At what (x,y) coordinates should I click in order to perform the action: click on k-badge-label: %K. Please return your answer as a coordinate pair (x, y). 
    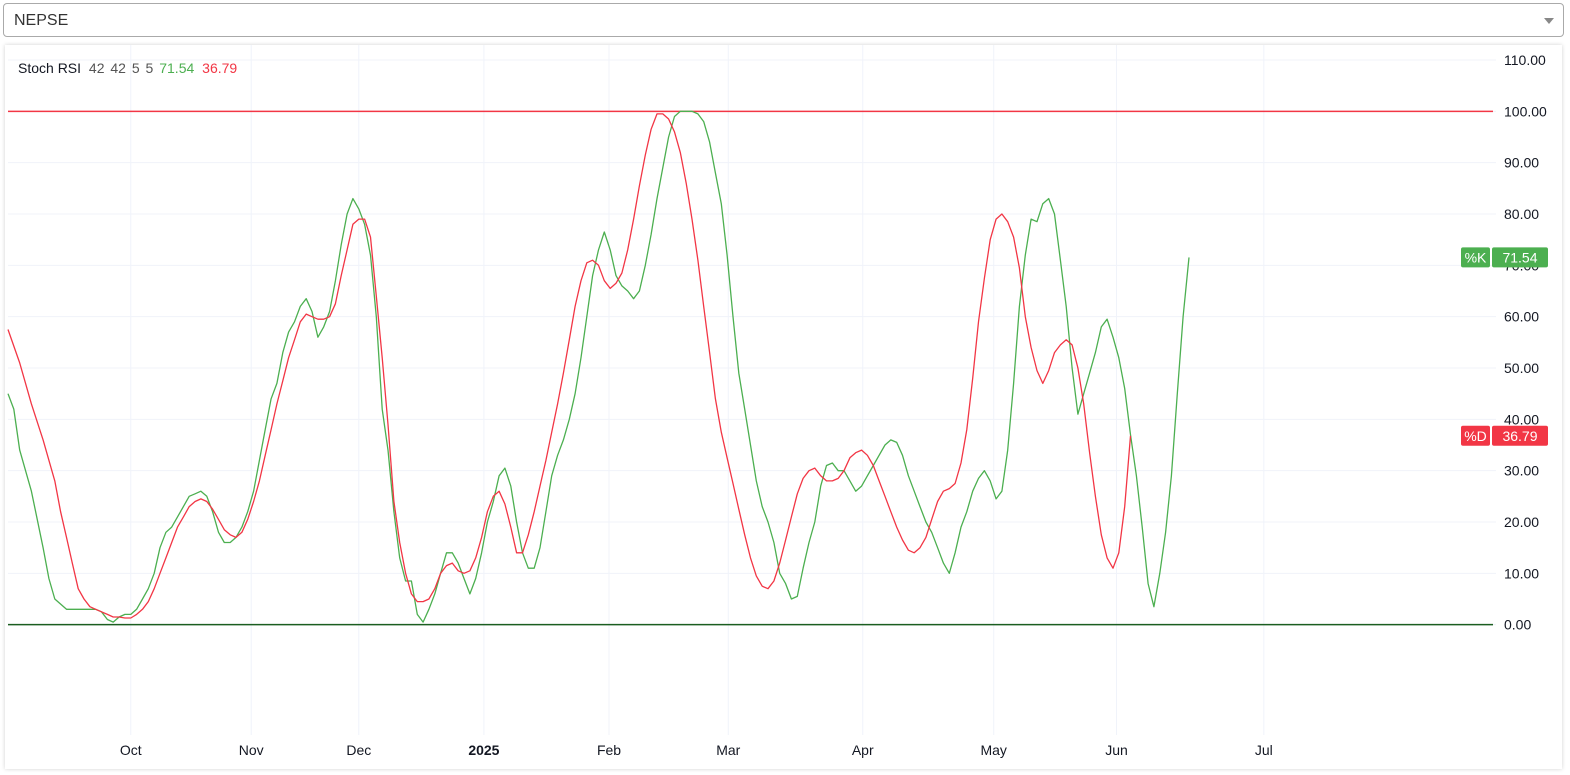
    Looking at the image, I should click on (1476, 257).